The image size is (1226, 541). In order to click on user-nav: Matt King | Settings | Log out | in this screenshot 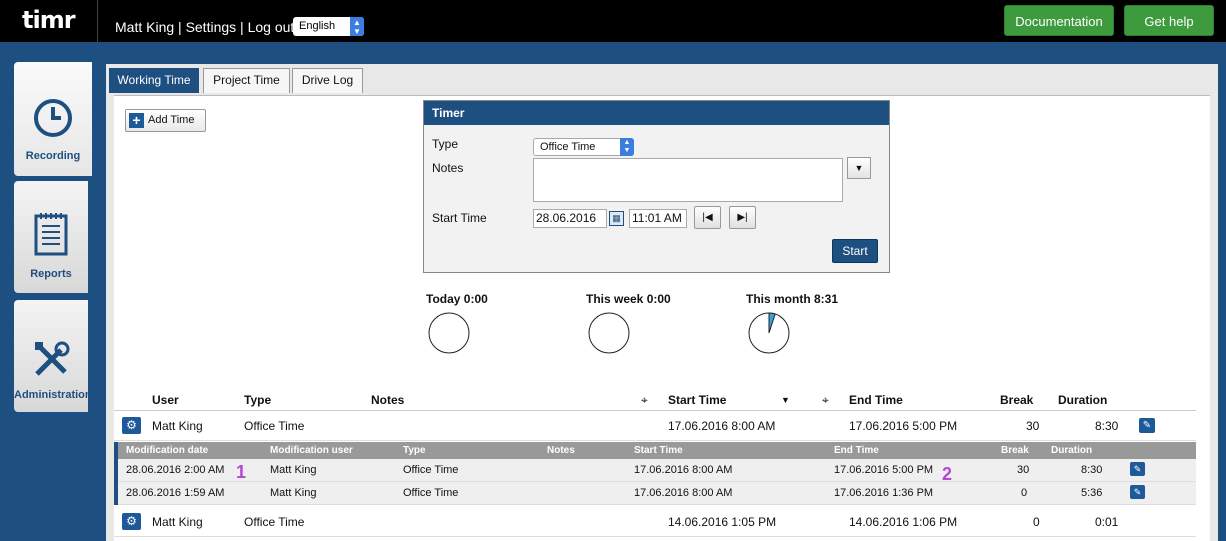, I will do `click(208, 27)`.